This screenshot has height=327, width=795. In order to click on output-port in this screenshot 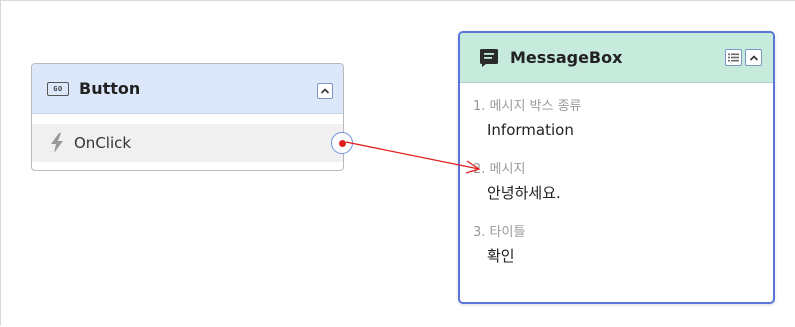, I will do `click(342, 143)`.